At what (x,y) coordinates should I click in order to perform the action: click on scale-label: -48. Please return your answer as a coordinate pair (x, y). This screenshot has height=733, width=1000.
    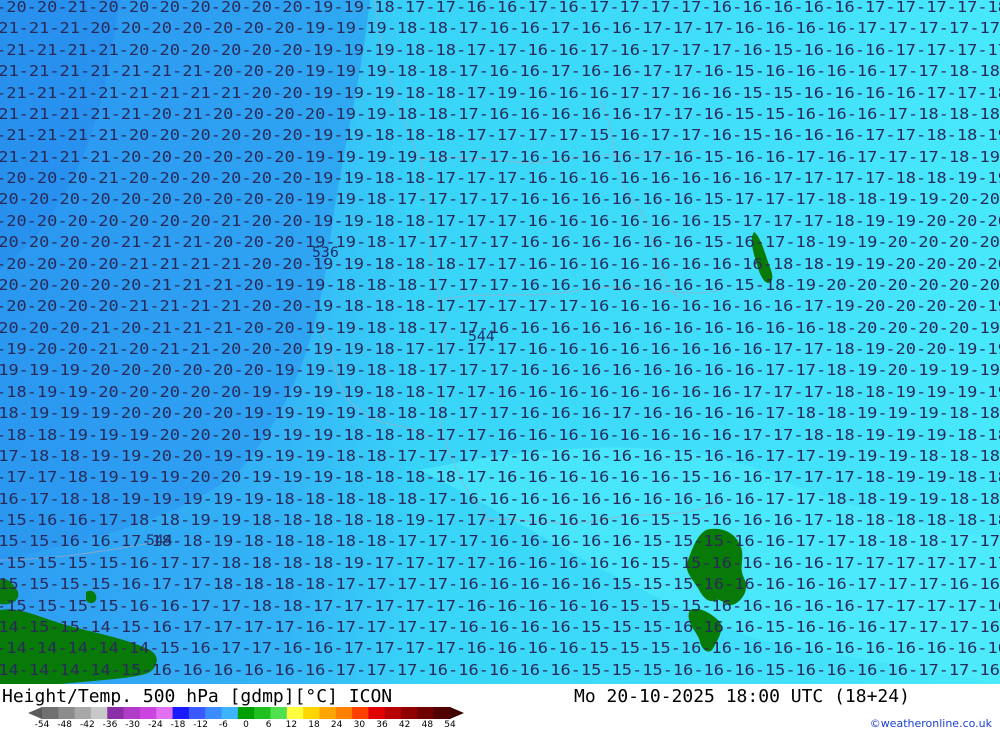
    Looking at the image, I should click on (65, 725).